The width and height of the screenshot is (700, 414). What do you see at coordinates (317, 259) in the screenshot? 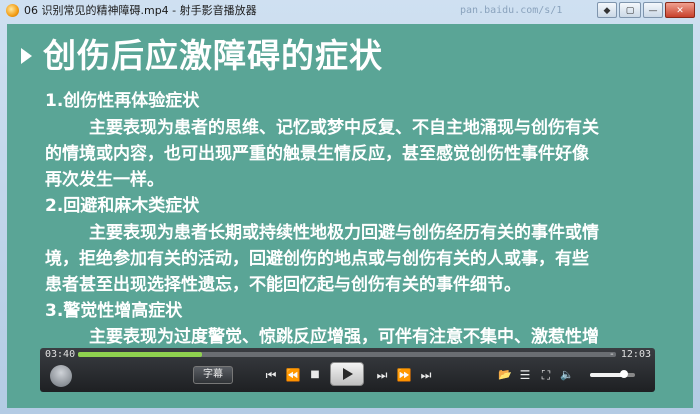
I see `body-line: 境，拒绝参加有关的活动，回避创伤的地点或与创伤有关的人或事，有些` at bounding box center [317, 259].